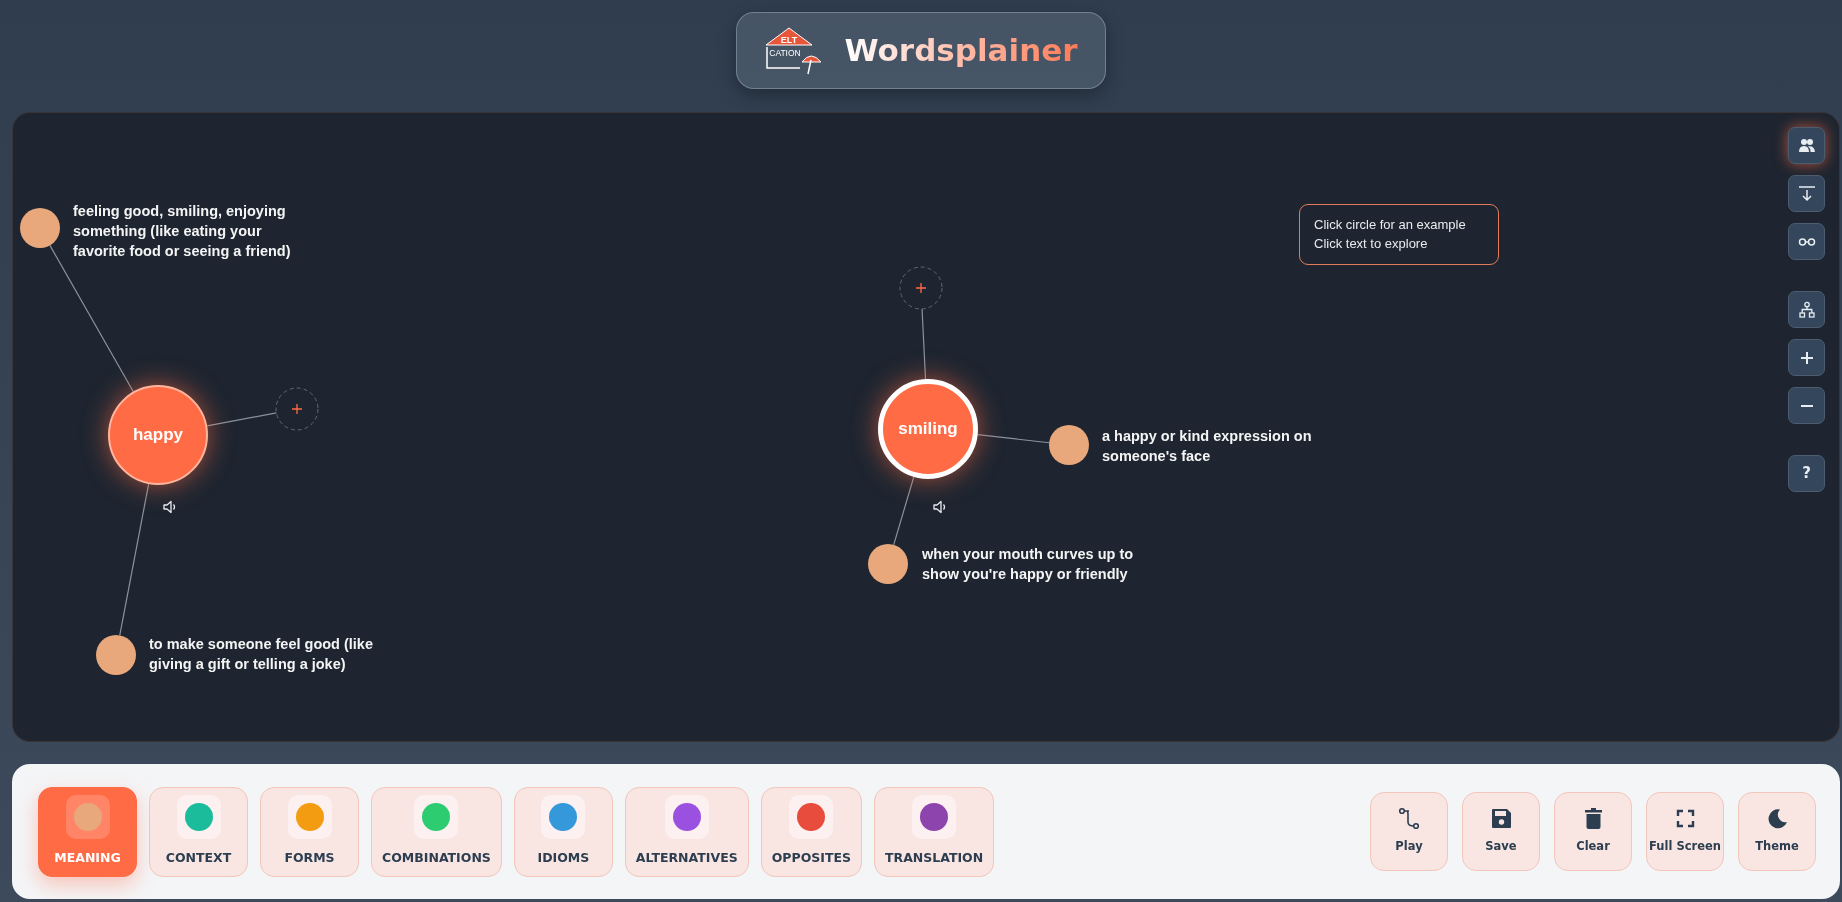  I want to click on clear-button: Clear, so click(1593, 831).